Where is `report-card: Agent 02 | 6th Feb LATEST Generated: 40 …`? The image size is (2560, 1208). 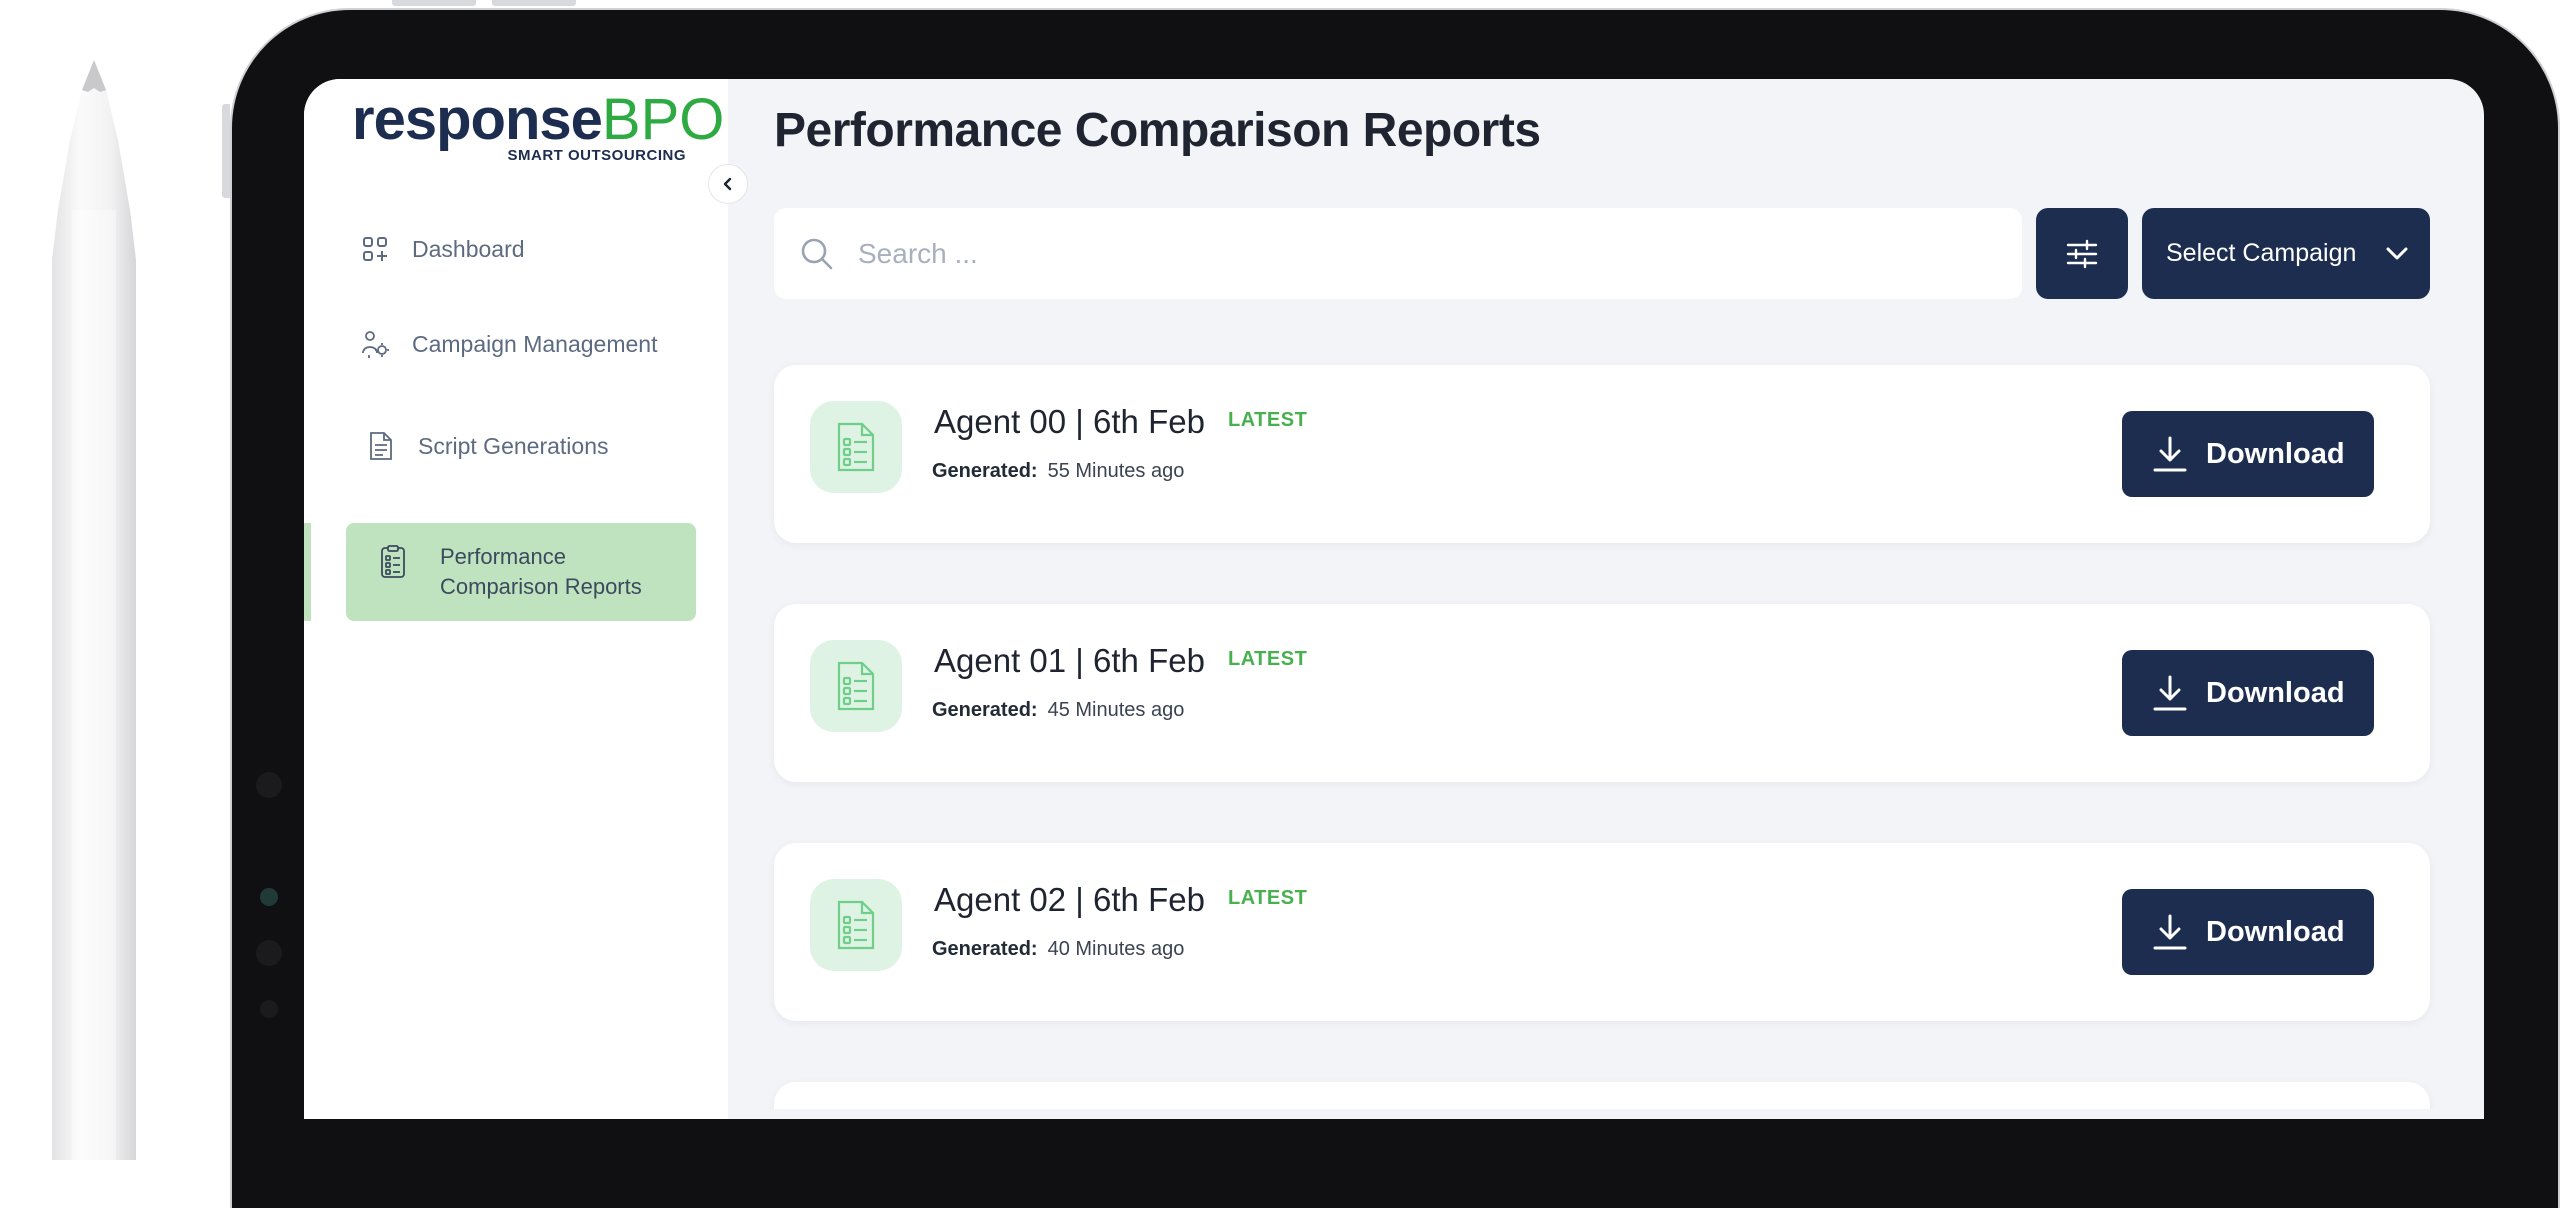
report-card: Agent 02 | 6th Feb LATEST Generated: 40 … is located at coordinates (1602, 932).